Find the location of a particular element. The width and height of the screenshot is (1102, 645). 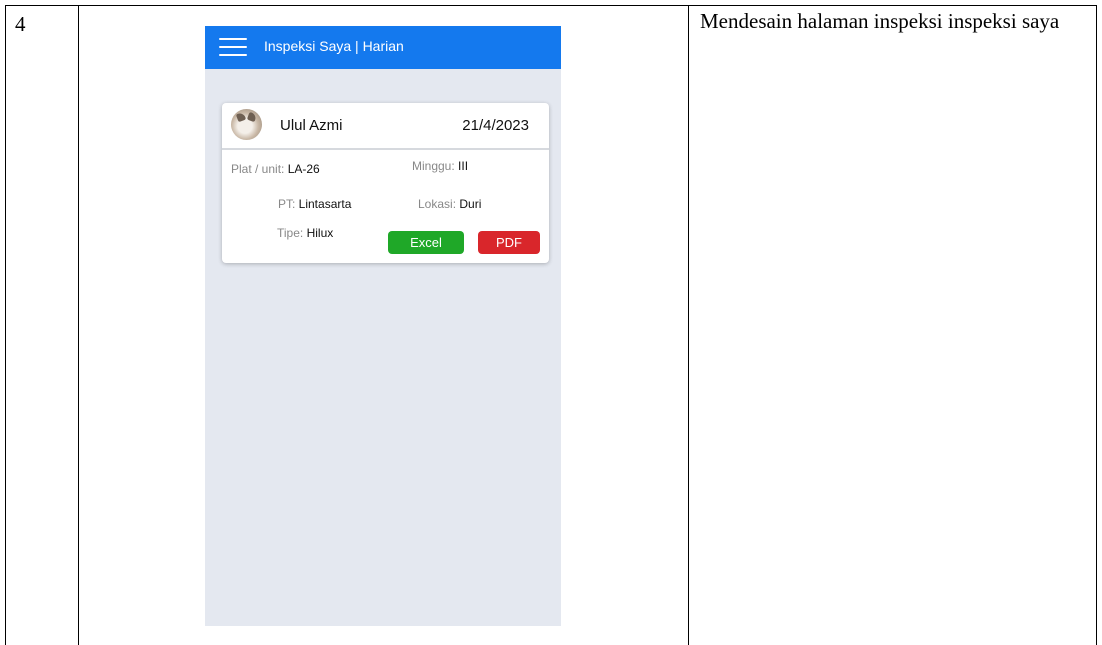

field-pt: PT: Lintasarta is located at coordinates (314, 204).